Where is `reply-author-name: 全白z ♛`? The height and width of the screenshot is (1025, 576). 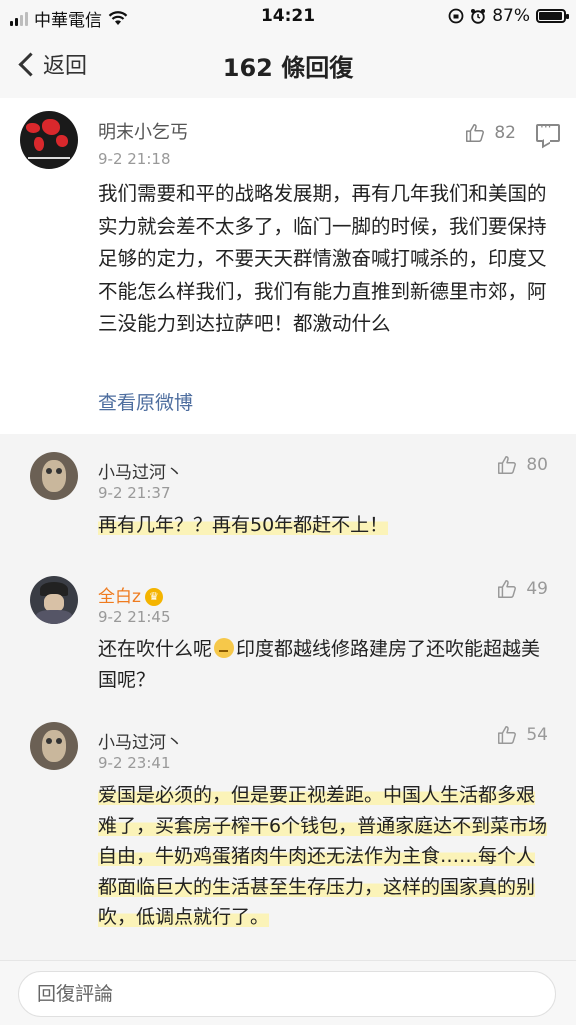
reply-author-name: 全白z ♛ is located at coordinates (130, 594).